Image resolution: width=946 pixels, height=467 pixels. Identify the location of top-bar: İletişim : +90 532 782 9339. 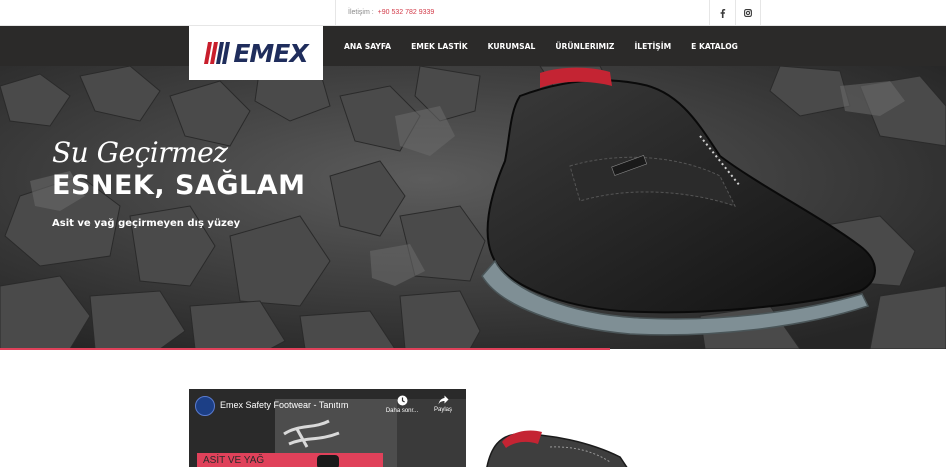
(473, 13).